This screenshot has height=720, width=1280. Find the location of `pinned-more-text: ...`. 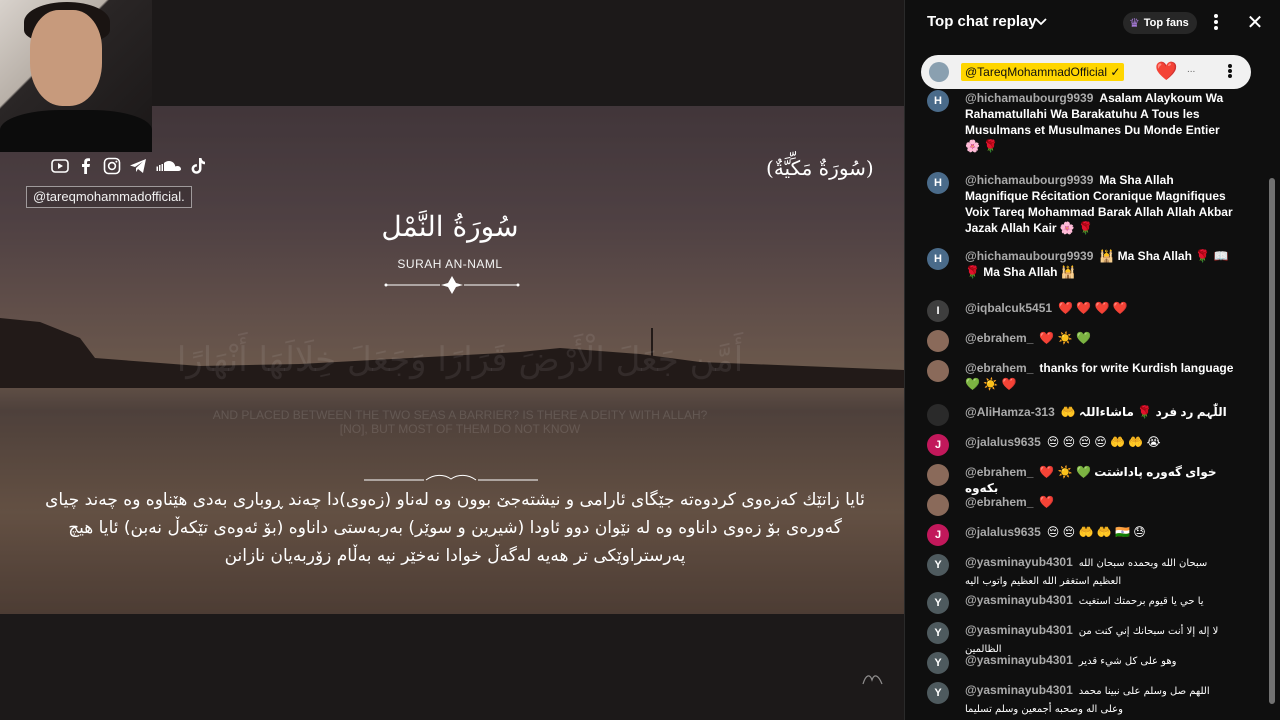

pinned-more-text: ... is located at coordinates (1191, 69).